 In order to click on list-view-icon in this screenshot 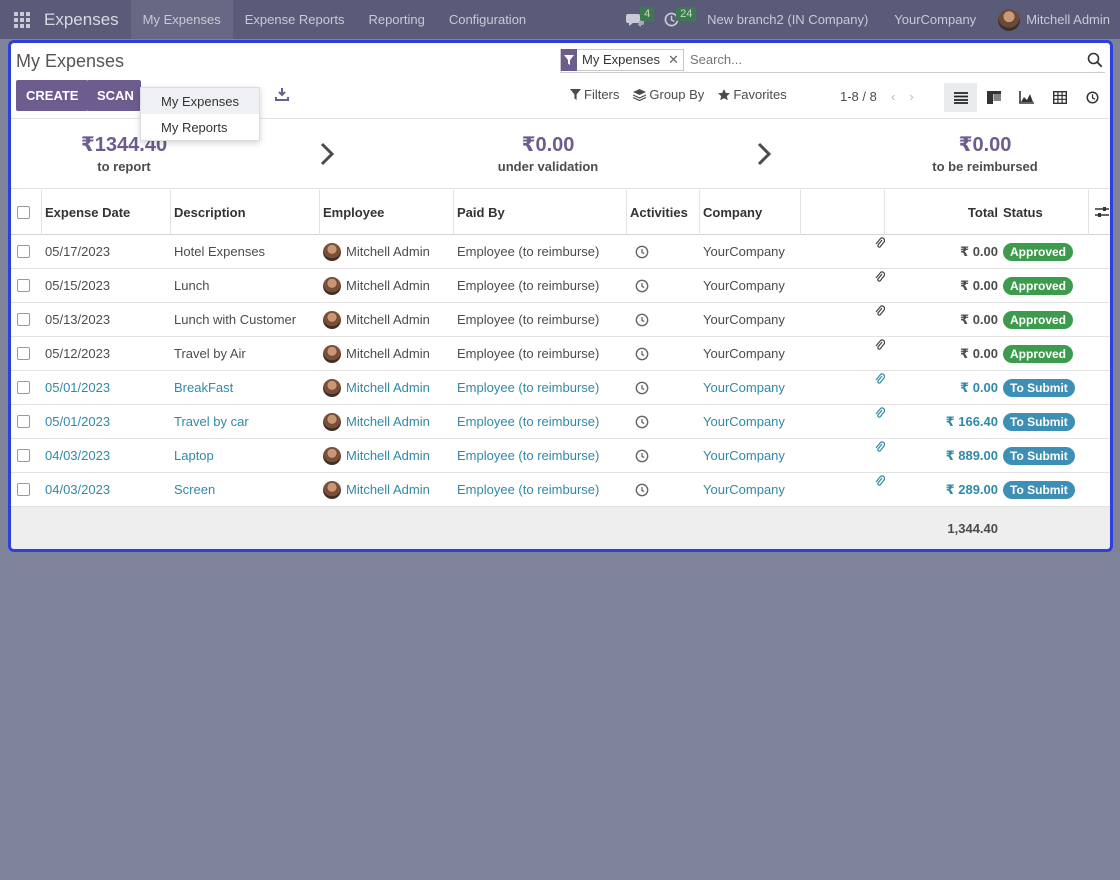, I will do `click(960, 97)`.